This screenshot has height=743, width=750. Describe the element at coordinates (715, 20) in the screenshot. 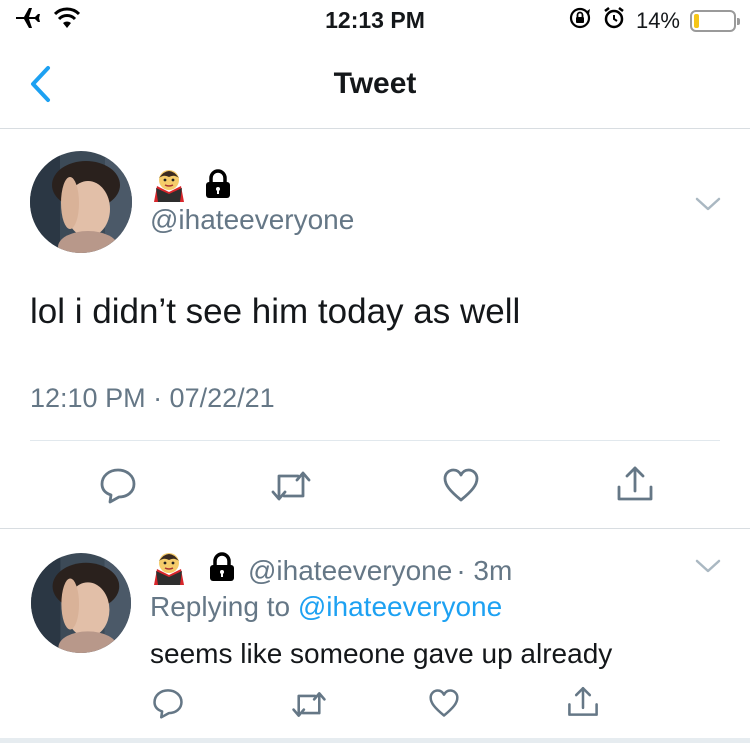

I see `battery-icon` at that location.